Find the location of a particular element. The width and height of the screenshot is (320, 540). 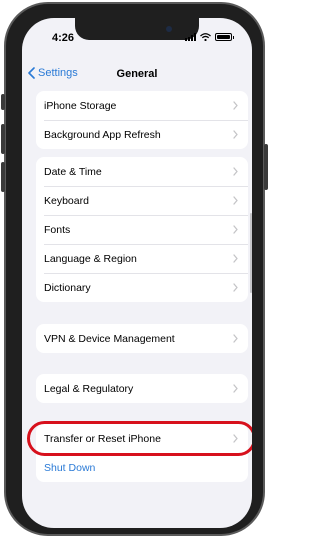

wifi-icon is located at coordinates (205, 37).